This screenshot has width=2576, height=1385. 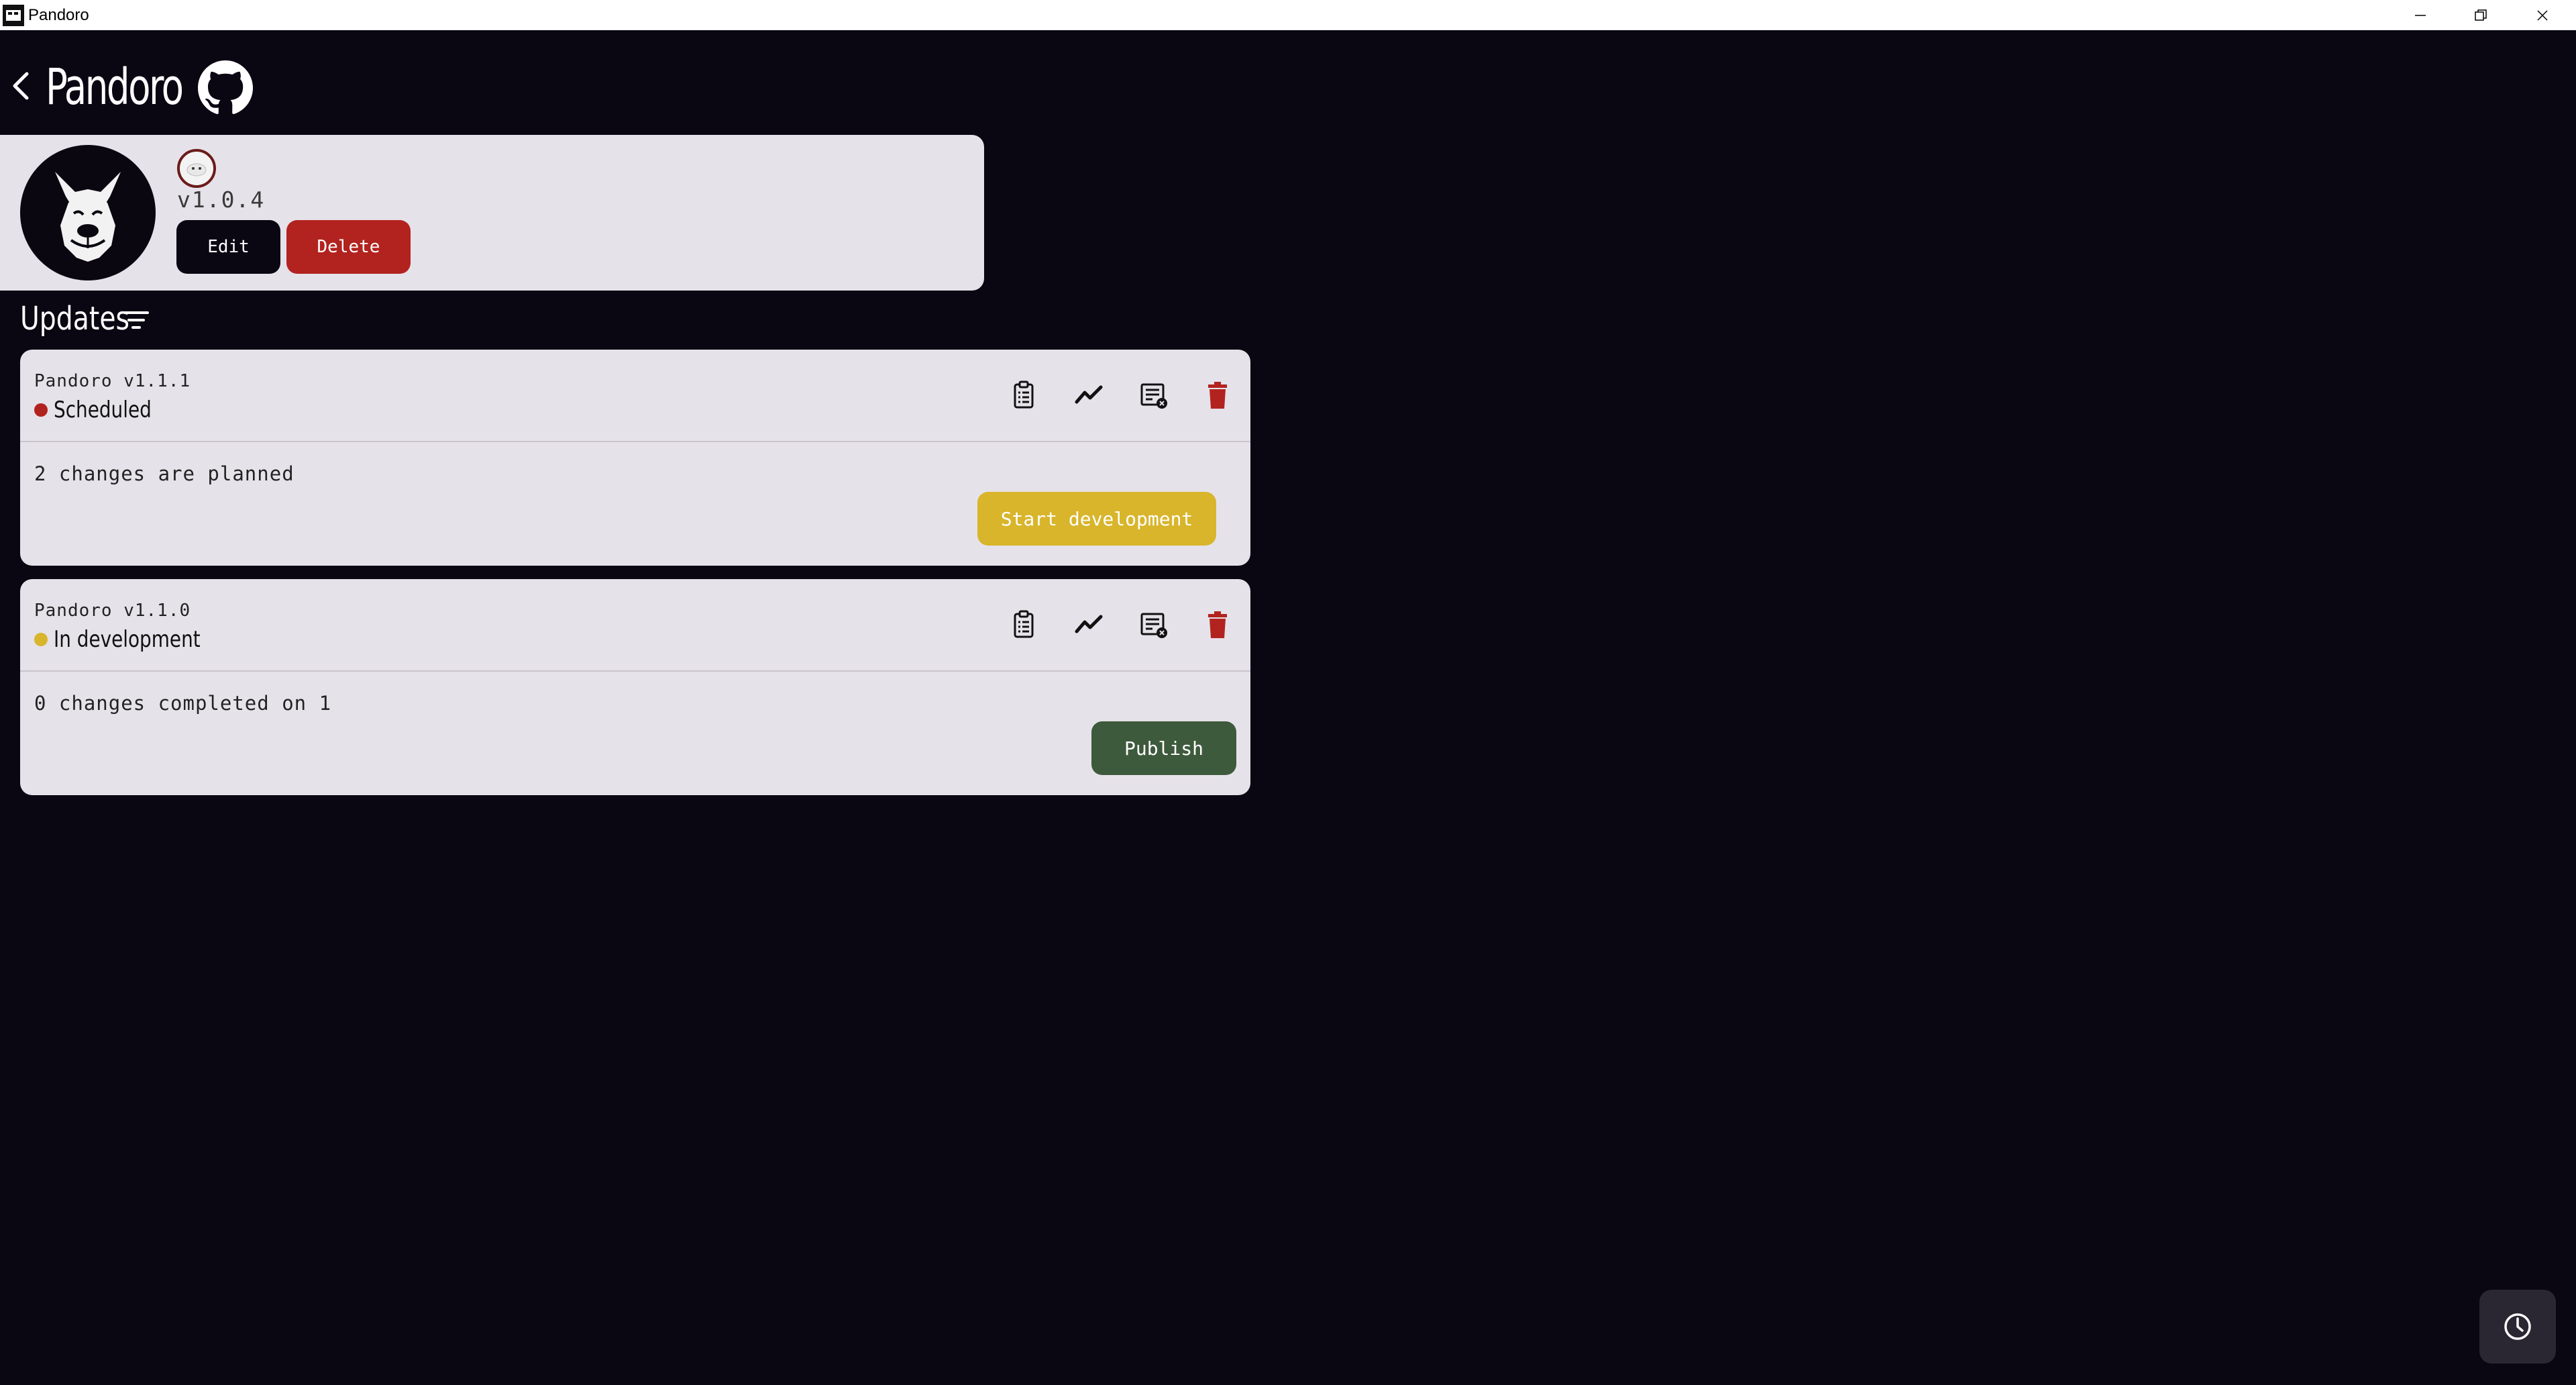 I want to click on project-logo, so click(x=88, y=212).